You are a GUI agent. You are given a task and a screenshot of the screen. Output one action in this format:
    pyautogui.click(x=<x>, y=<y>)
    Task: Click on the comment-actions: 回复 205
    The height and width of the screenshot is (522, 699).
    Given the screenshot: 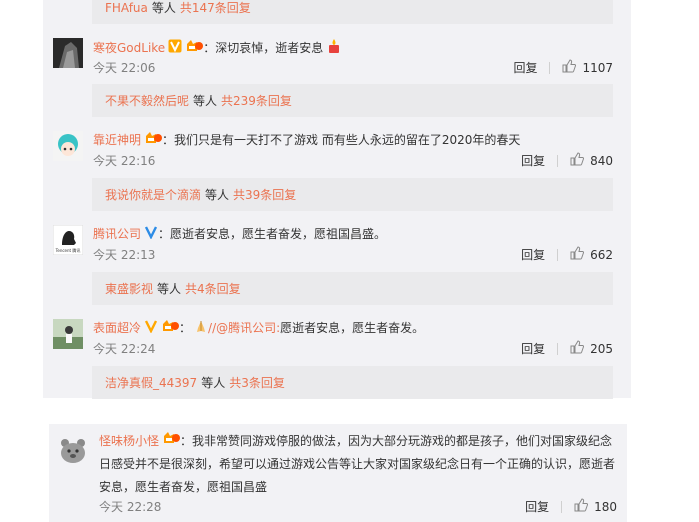 What is the action you would take?
    pyautogui.click(x=567, y=349)
    